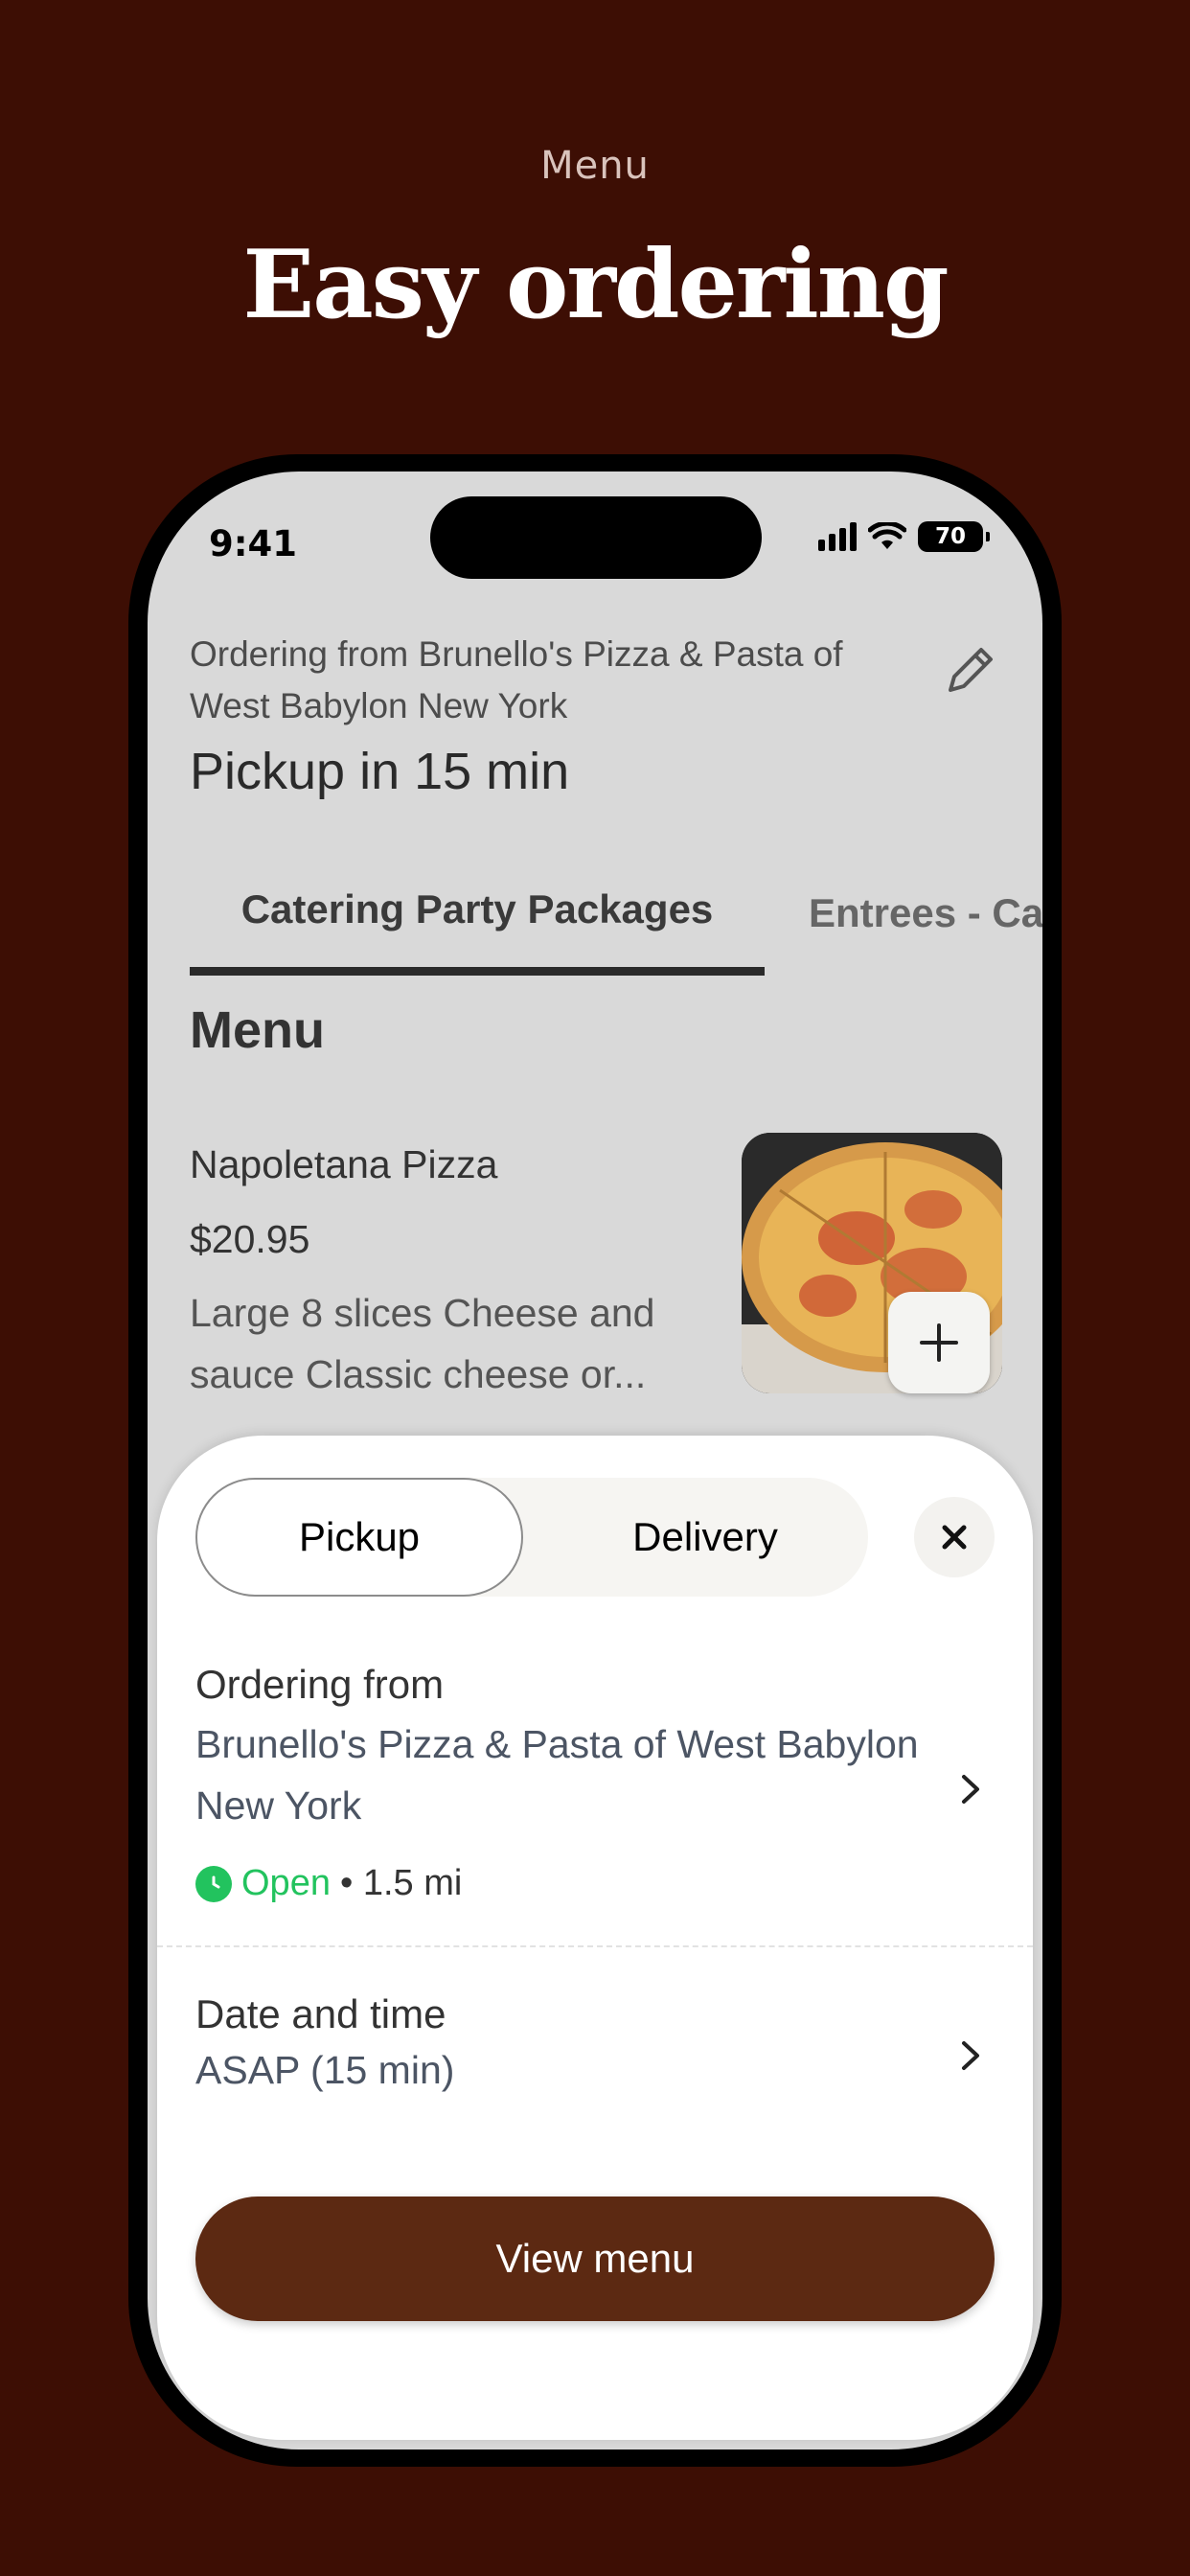  What do you see at coordinates (286, 1883) in the screenshot?
I see `open-status: Open` at bounding box center [286, 1883].